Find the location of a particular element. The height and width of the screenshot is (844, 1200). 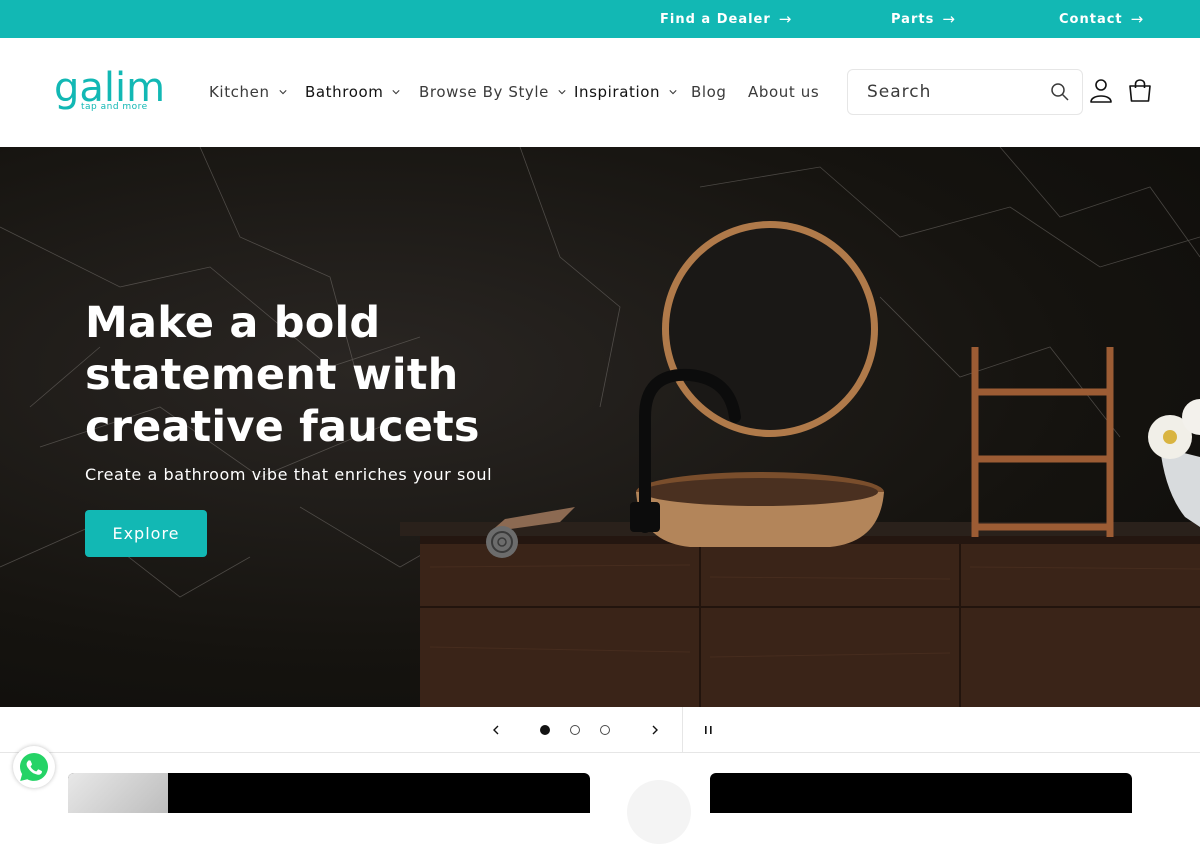

nav-item-inspiration: Inspiration is located at coordinates (625, 92).